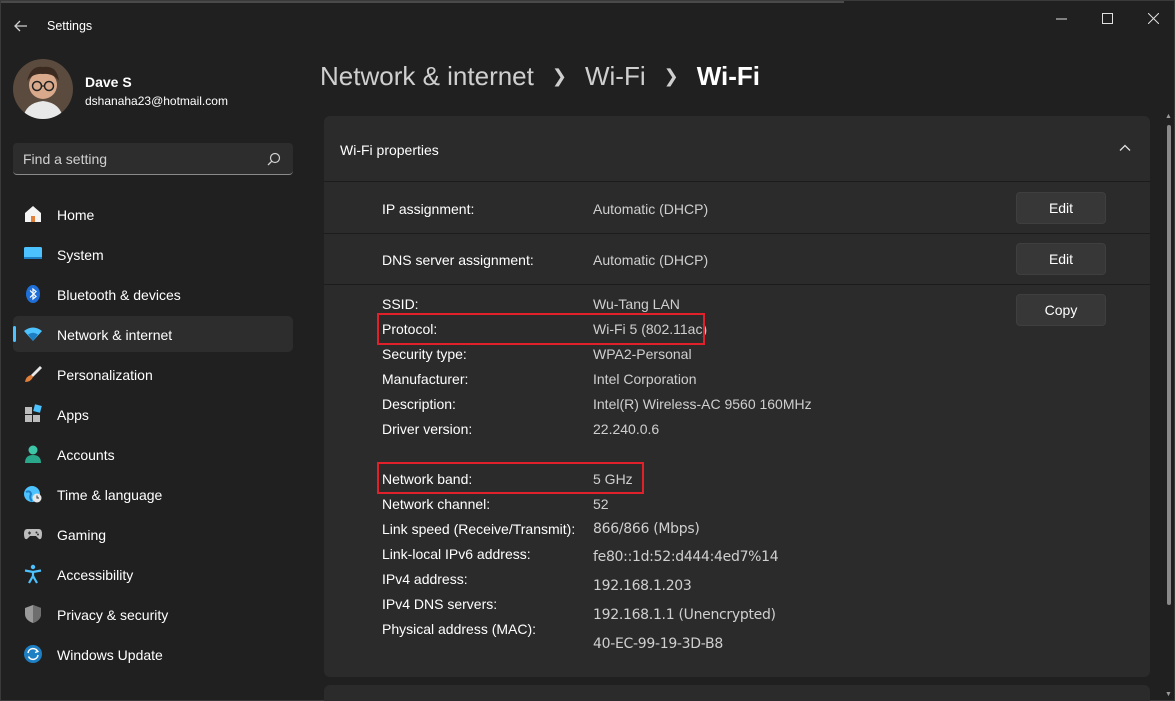 The image size is (1175, 701). What do you see at coordinates (737, 149) in the screenshot?
I see `wifi-properties-header: Wi-Fi properties` at bounding box center [737, 149].